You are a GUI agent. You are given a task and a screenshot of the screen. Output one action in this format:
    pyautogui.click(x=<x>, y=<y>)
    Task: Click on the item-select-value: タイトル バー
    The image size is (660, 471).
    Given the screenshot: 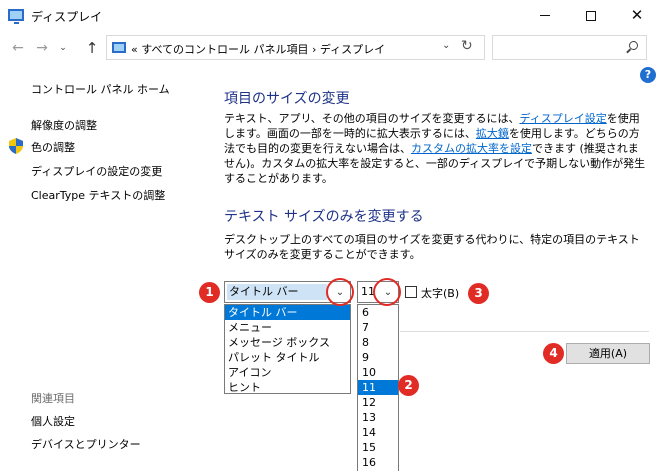 What is the action you would take?
    pyautogui.click(x=277, y=292)
    